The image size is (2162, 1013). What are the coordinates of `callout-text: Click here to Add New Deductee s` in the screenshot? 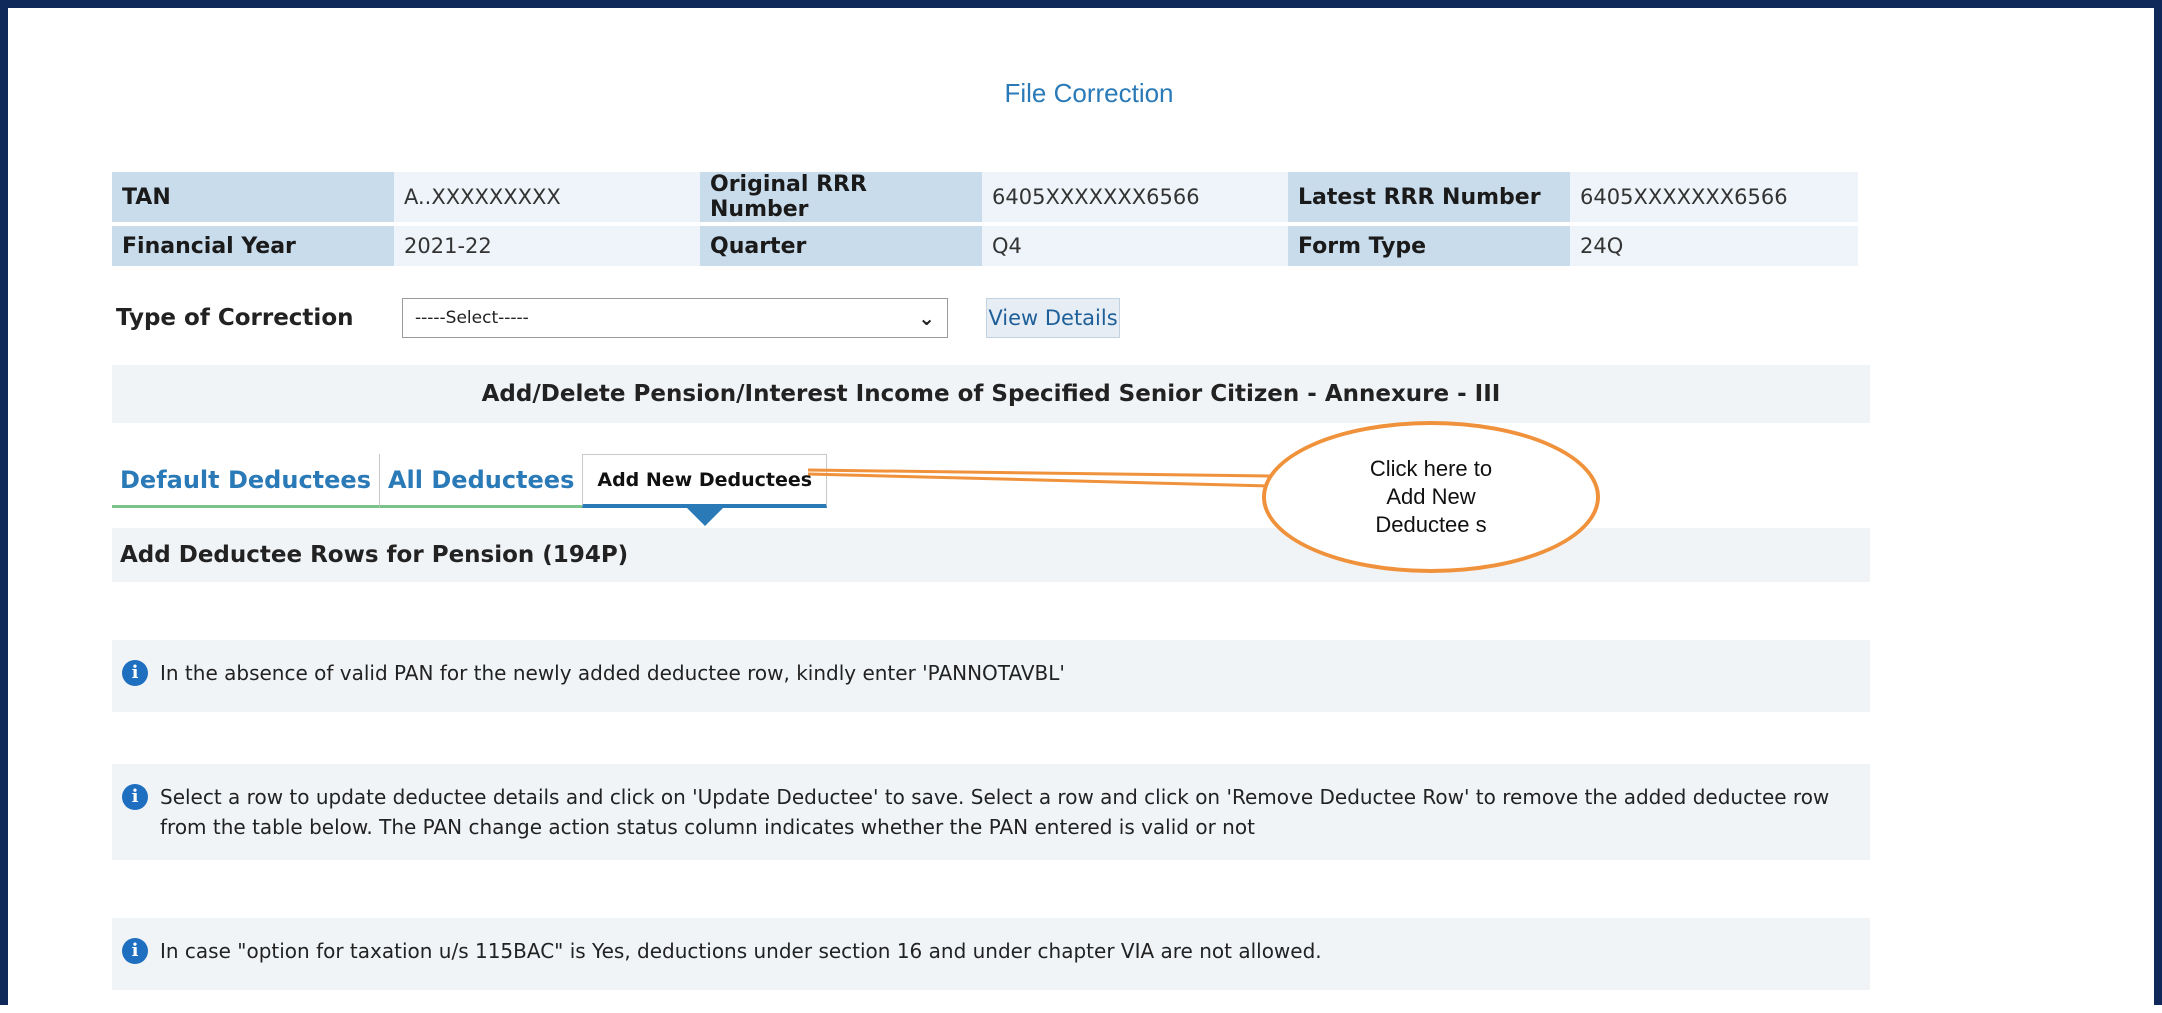 It's located at (1431, 496).